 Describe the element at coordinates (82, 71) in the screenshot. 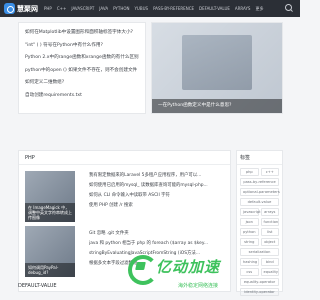

I see `list-item: python中的open () 如果文件不存在，则不会创建文件` at that location.